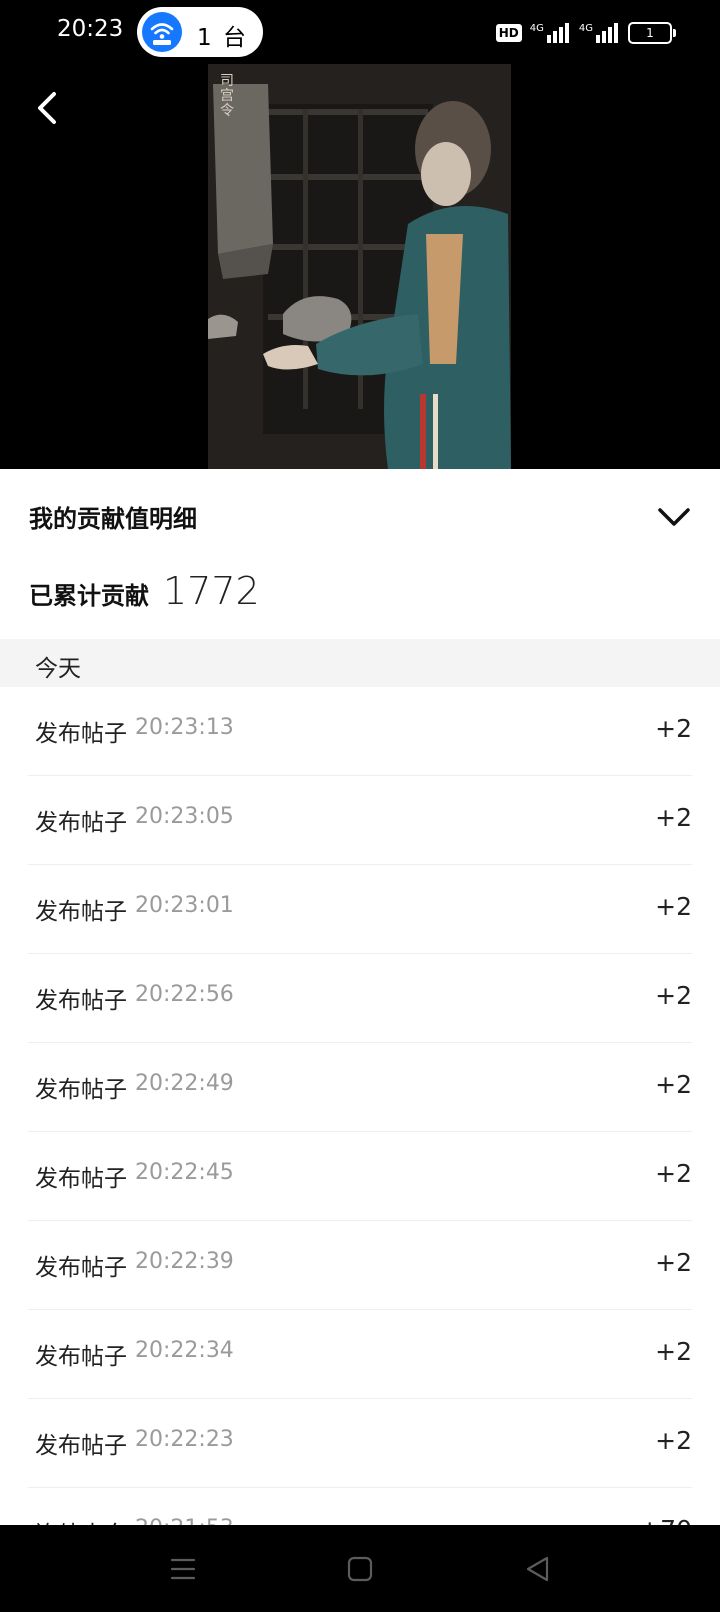  Describe the element at coordinates (536, 28) in the screenshot. I see `network-type-1: 4G` at that location.